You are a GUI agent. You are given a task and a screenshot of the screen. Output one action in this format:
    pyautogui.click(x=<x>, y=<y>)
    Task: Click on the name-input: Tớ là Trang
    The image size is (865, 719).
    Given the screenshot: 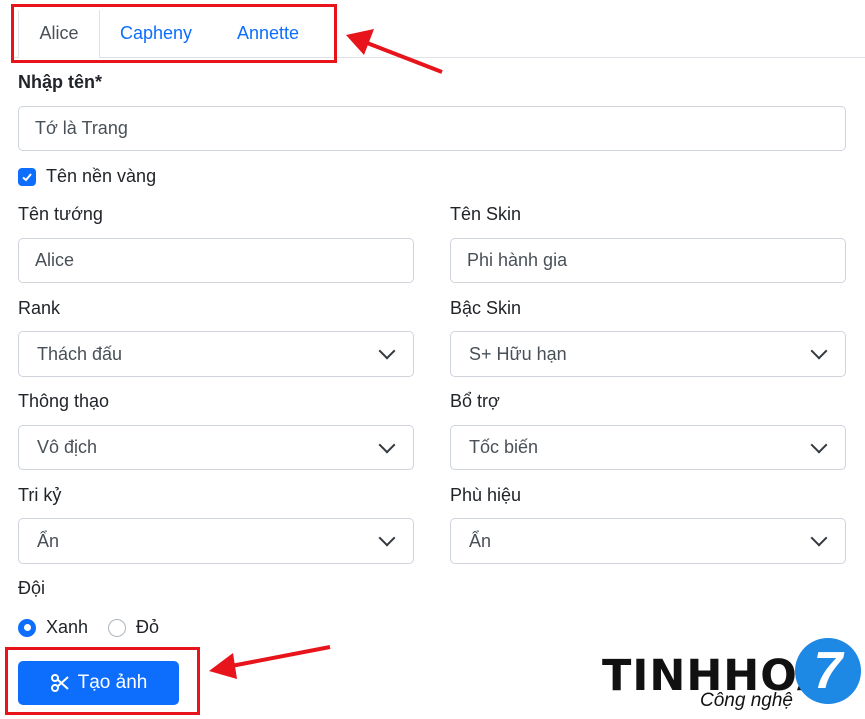 What is the action you would take?
    pyautogui.click(x=432, y=128)
    